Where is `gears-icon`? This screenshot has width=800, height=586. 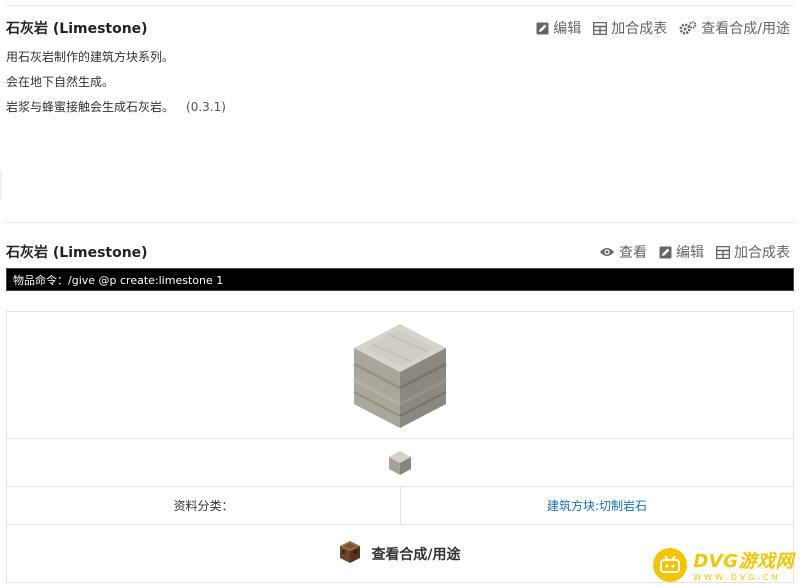
gears-icon is located at coordinates (688, 28).